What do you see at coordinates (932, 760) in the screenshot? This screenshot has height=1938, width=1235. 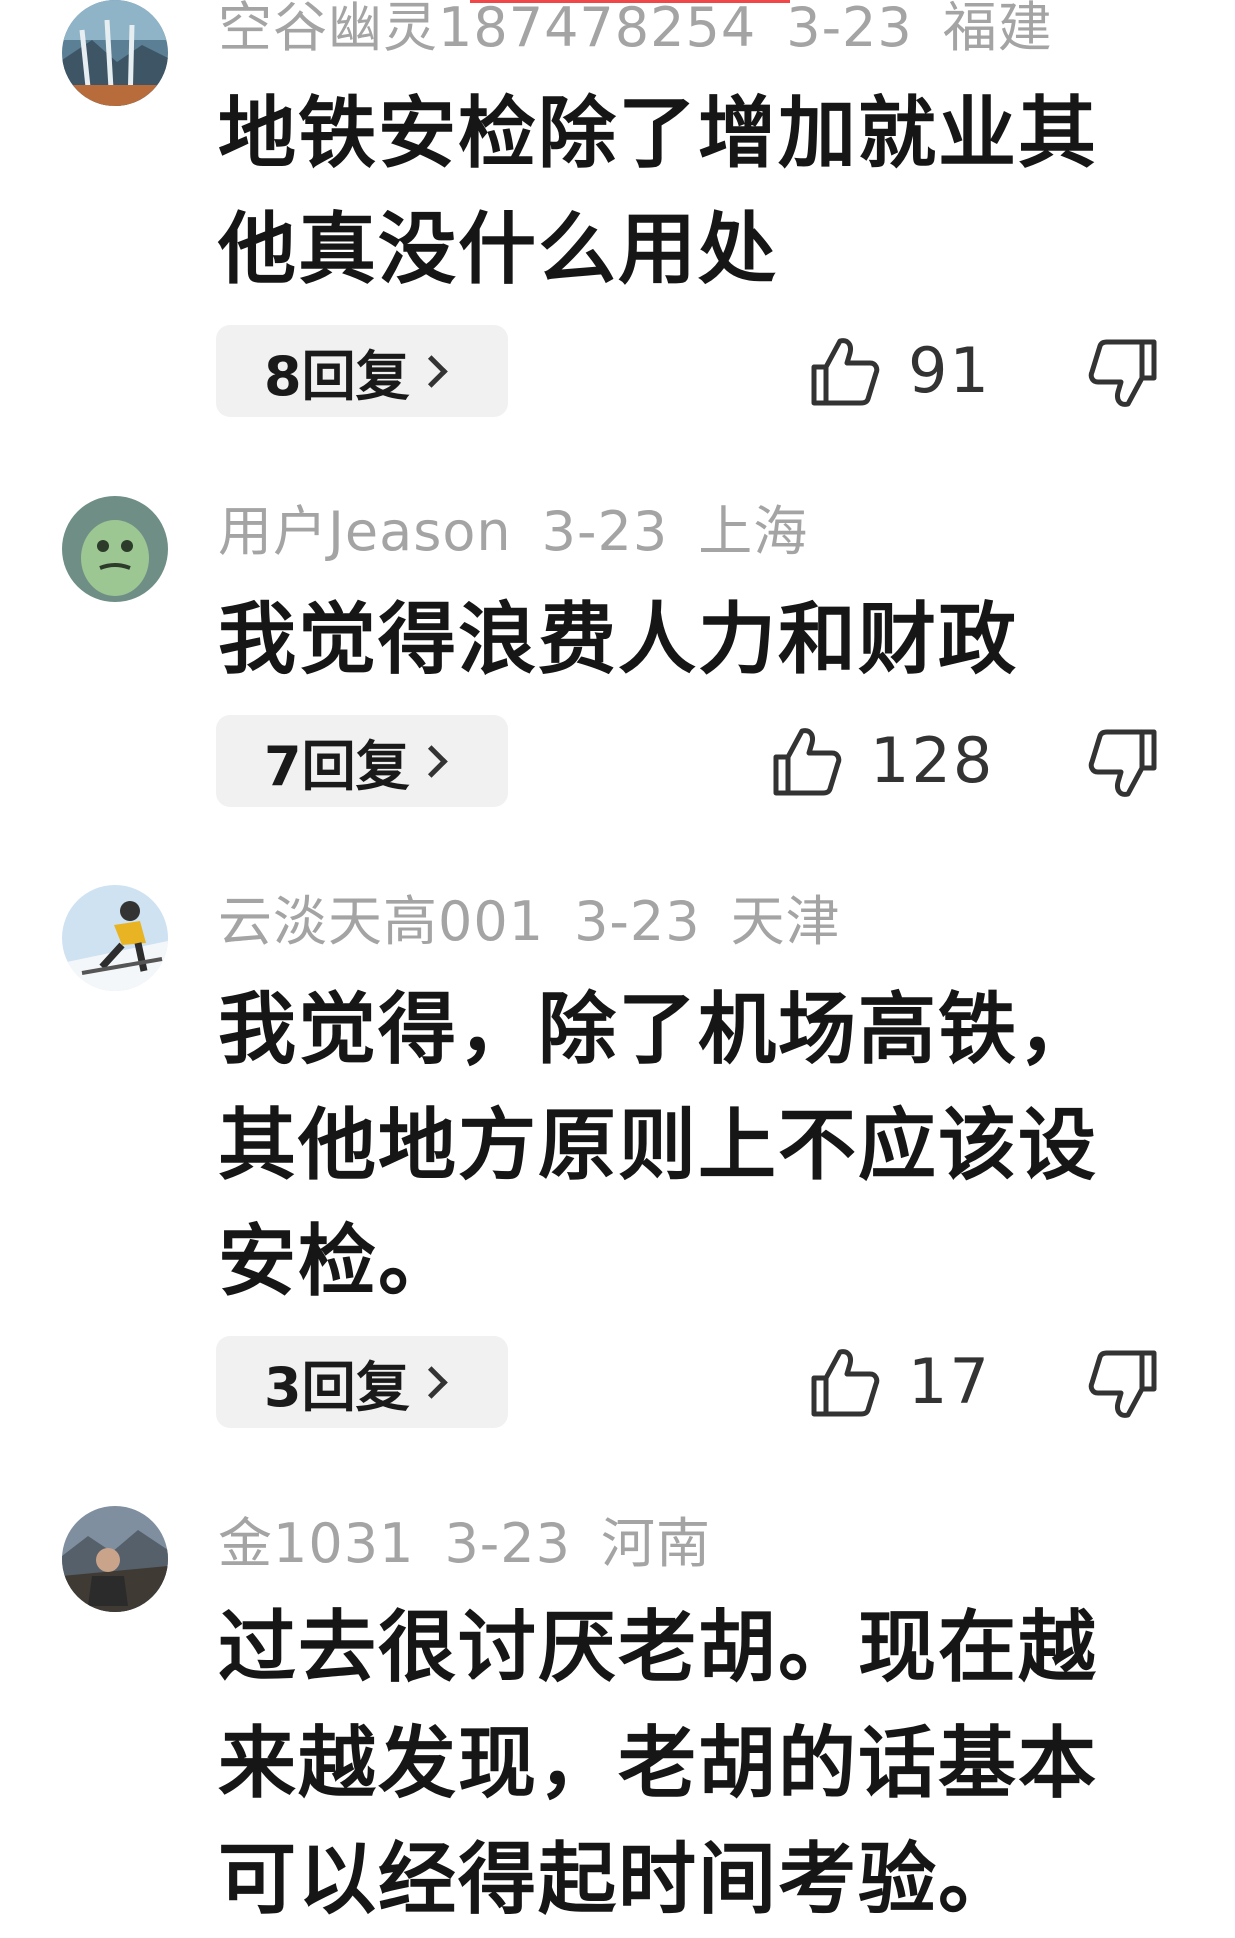 I see `like-count: 128` at bounding box center [932, 760].